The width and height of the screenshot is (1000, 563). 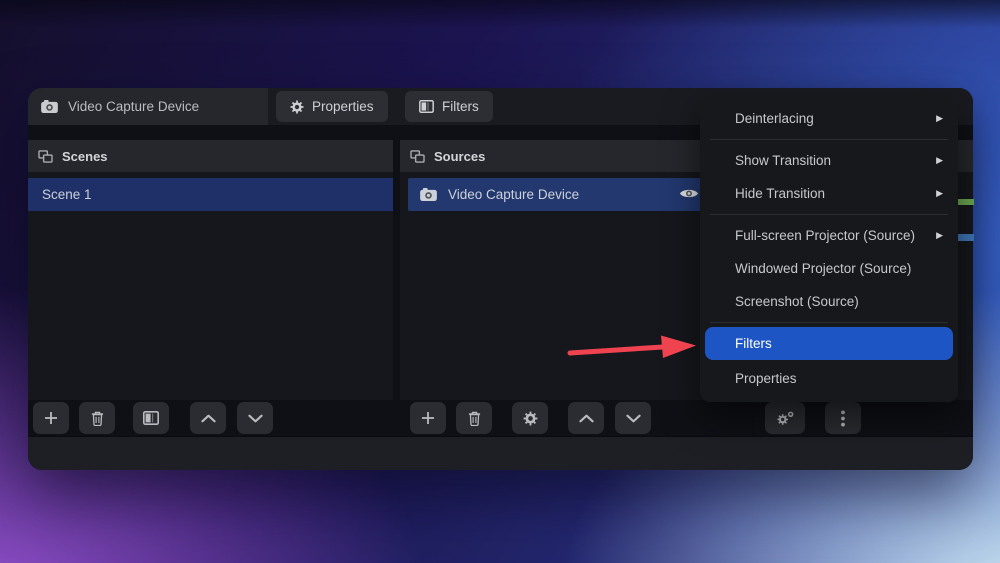 I want to click on menu-item-hide-transition: Hide Transition ▶, so click(x=829, y=193).